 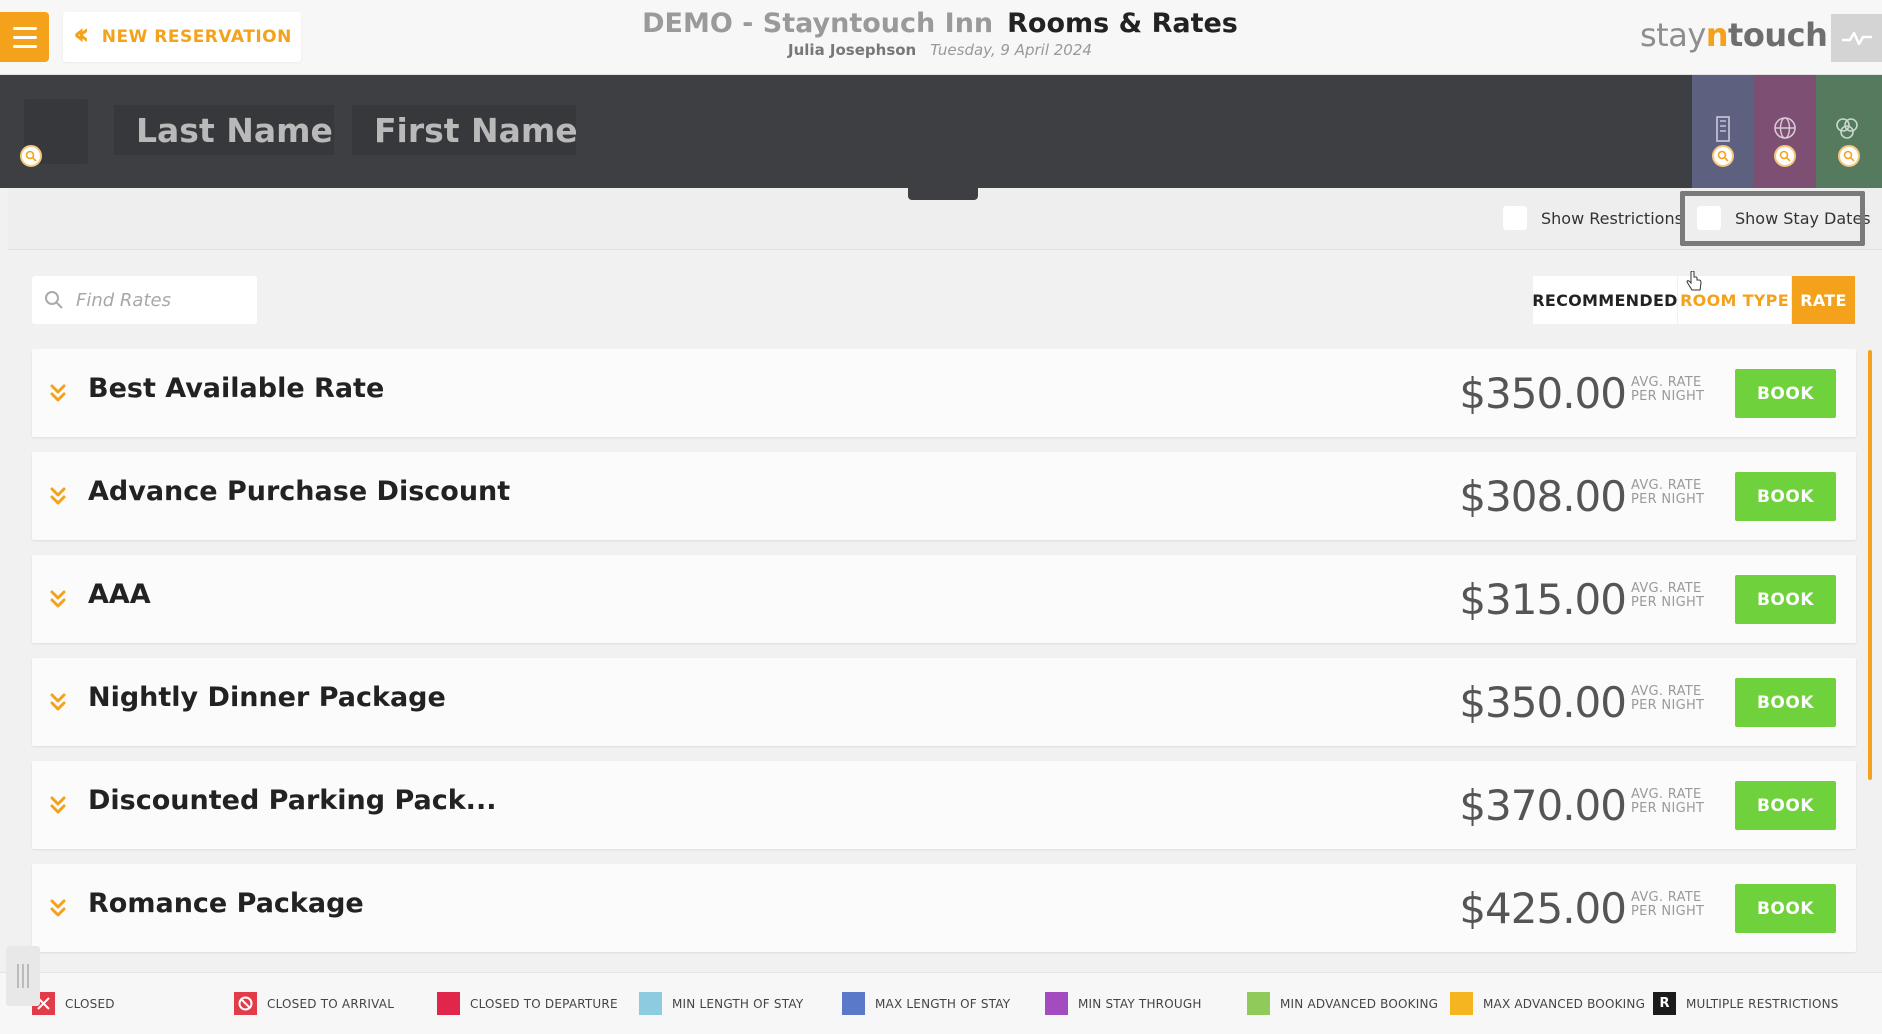 I want to click on legend-item: CLOSED TO DEPARTURE, so click(x=527, y=1003).